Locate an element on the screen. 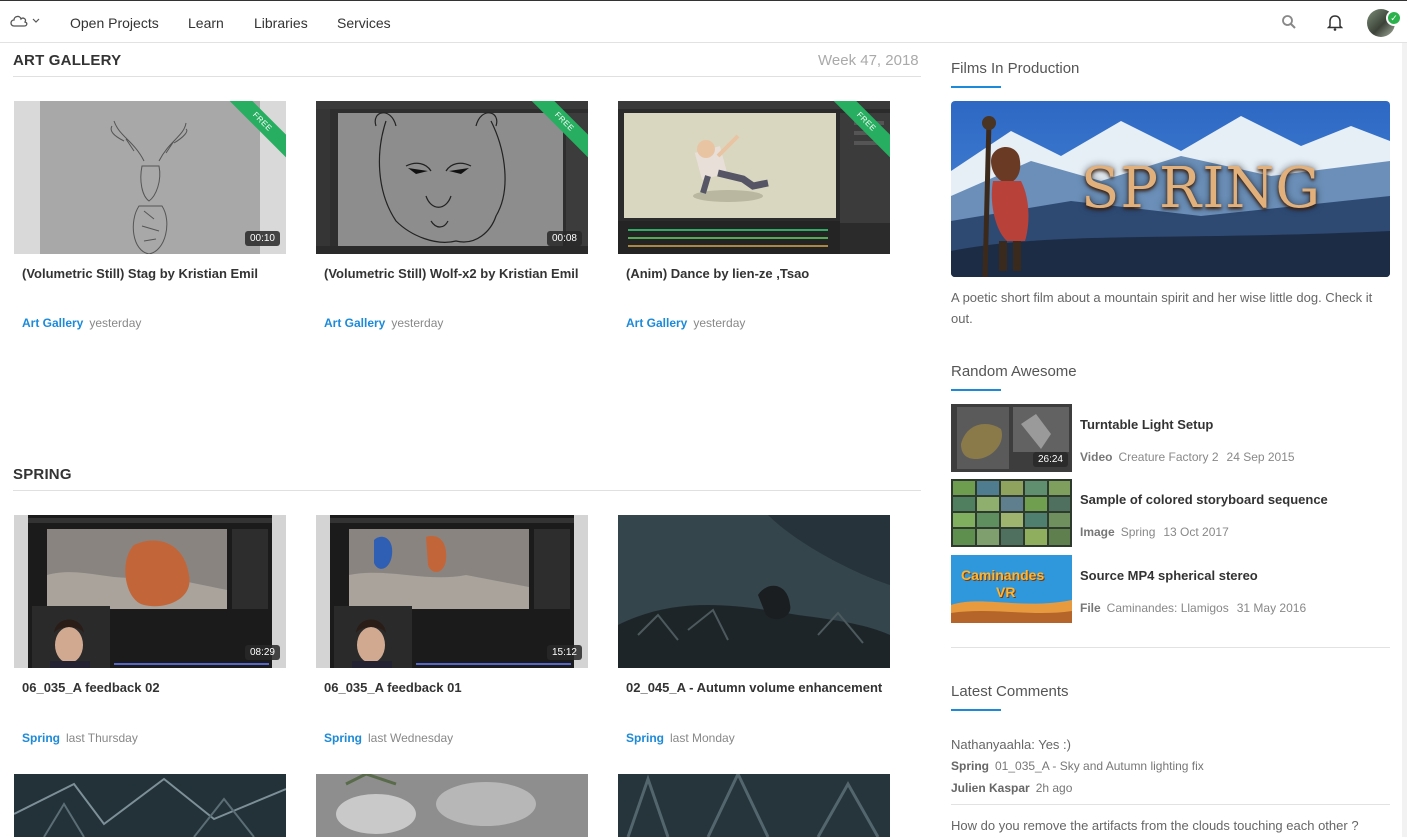  nav-services: Services is located at coordinates (364, 23).